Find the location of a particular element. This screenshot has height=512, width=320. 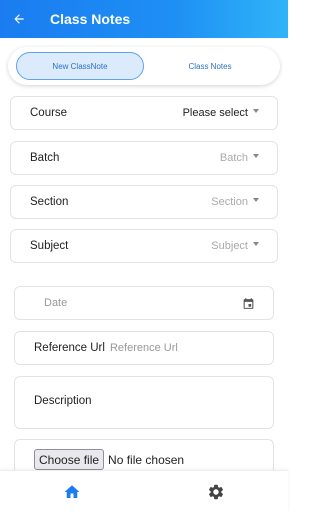

subject-value: Subject is located at coordinates (235, 246).